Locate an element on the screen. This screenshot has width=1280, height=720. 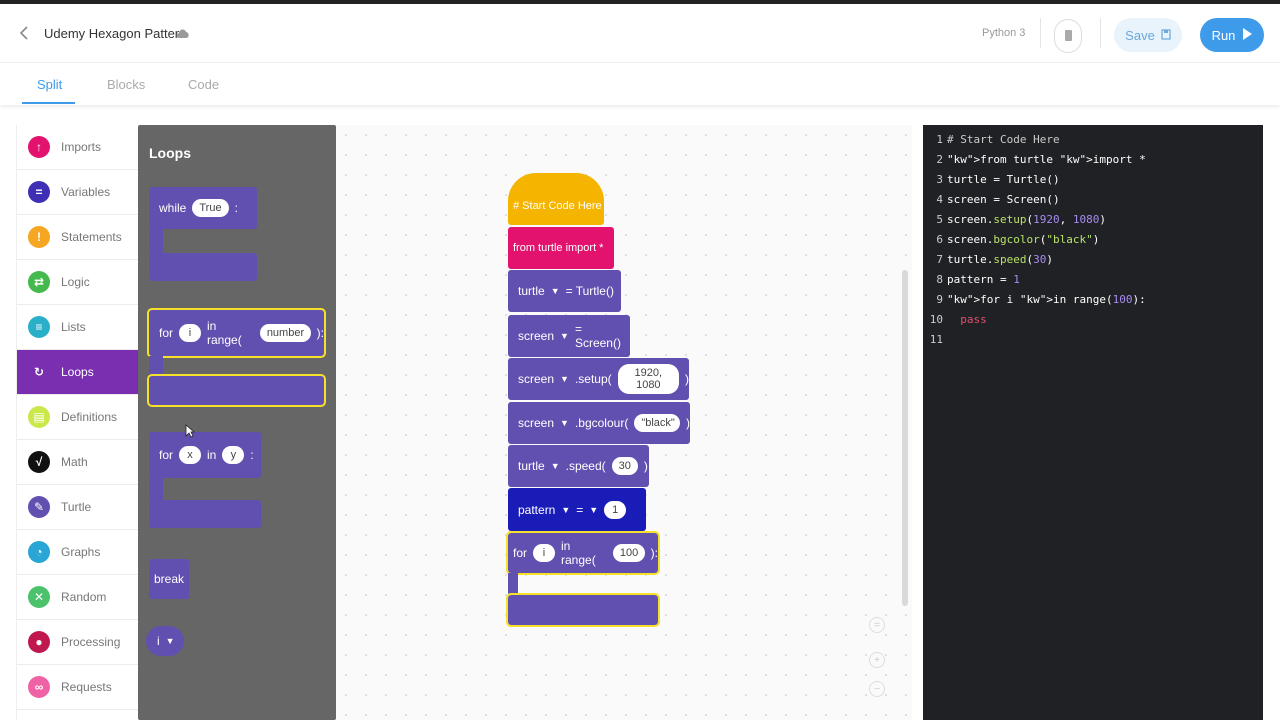
category-imports: ↑ Imports is located at coordinates (78, 147).